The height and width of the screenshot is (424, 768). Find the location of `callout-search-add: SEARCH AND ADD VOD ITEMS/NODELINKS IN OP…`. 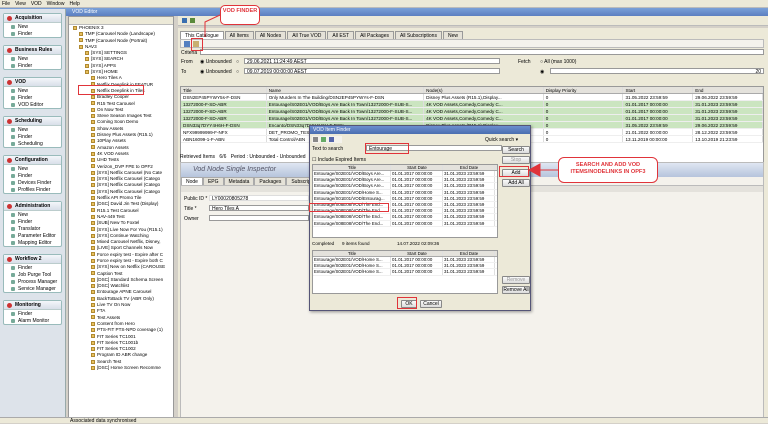

callout-search-add: SEARCH AND ADD VOD ITEMS/NODELINKS IN OP… is located at coordinates (608, 170).